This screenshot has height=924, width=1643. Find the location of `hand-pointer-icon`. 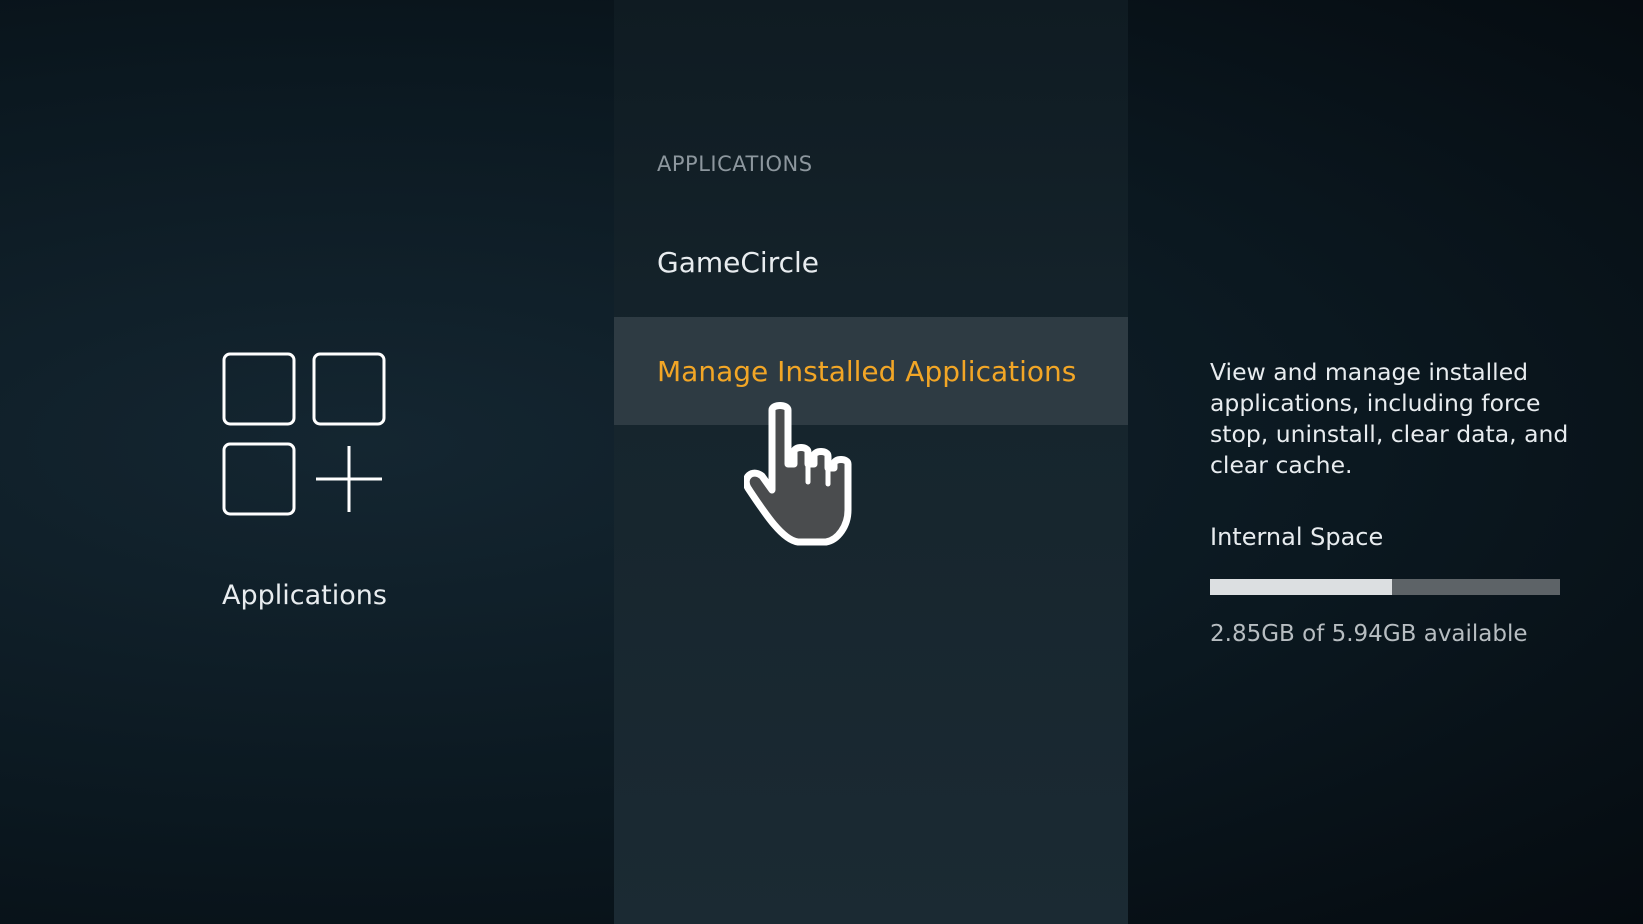

hand-pointer-icon is located at coordinates (798, 474).